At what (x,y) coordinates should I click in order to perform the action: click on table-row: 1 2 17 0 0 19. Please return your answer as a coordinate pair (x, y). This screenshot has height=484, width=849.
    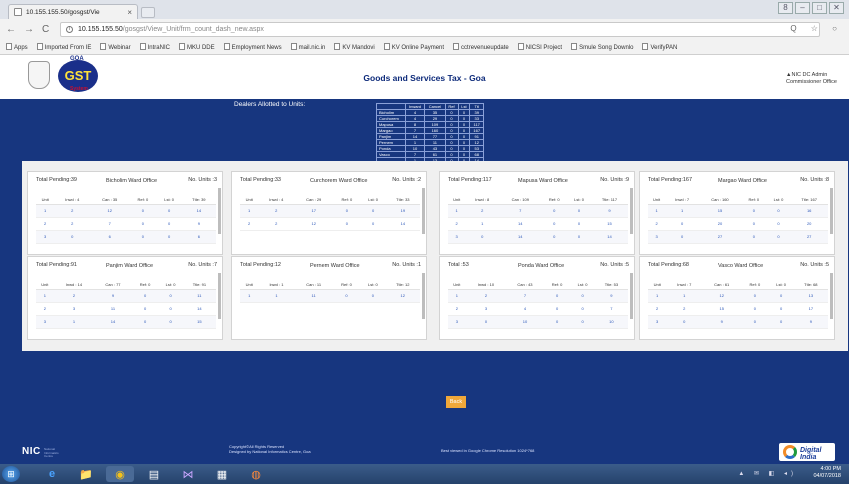
    Looking at the image, I should click on (330, 211).